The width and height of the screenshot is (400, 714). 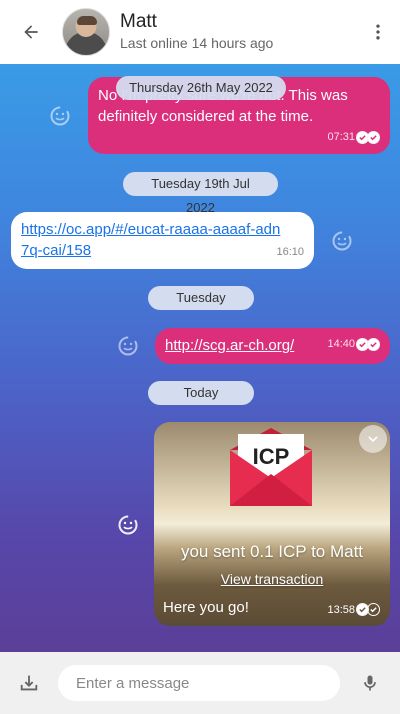 I want to click on last-online-status: Last online 14 hours ago, so click(x=197, y=43).